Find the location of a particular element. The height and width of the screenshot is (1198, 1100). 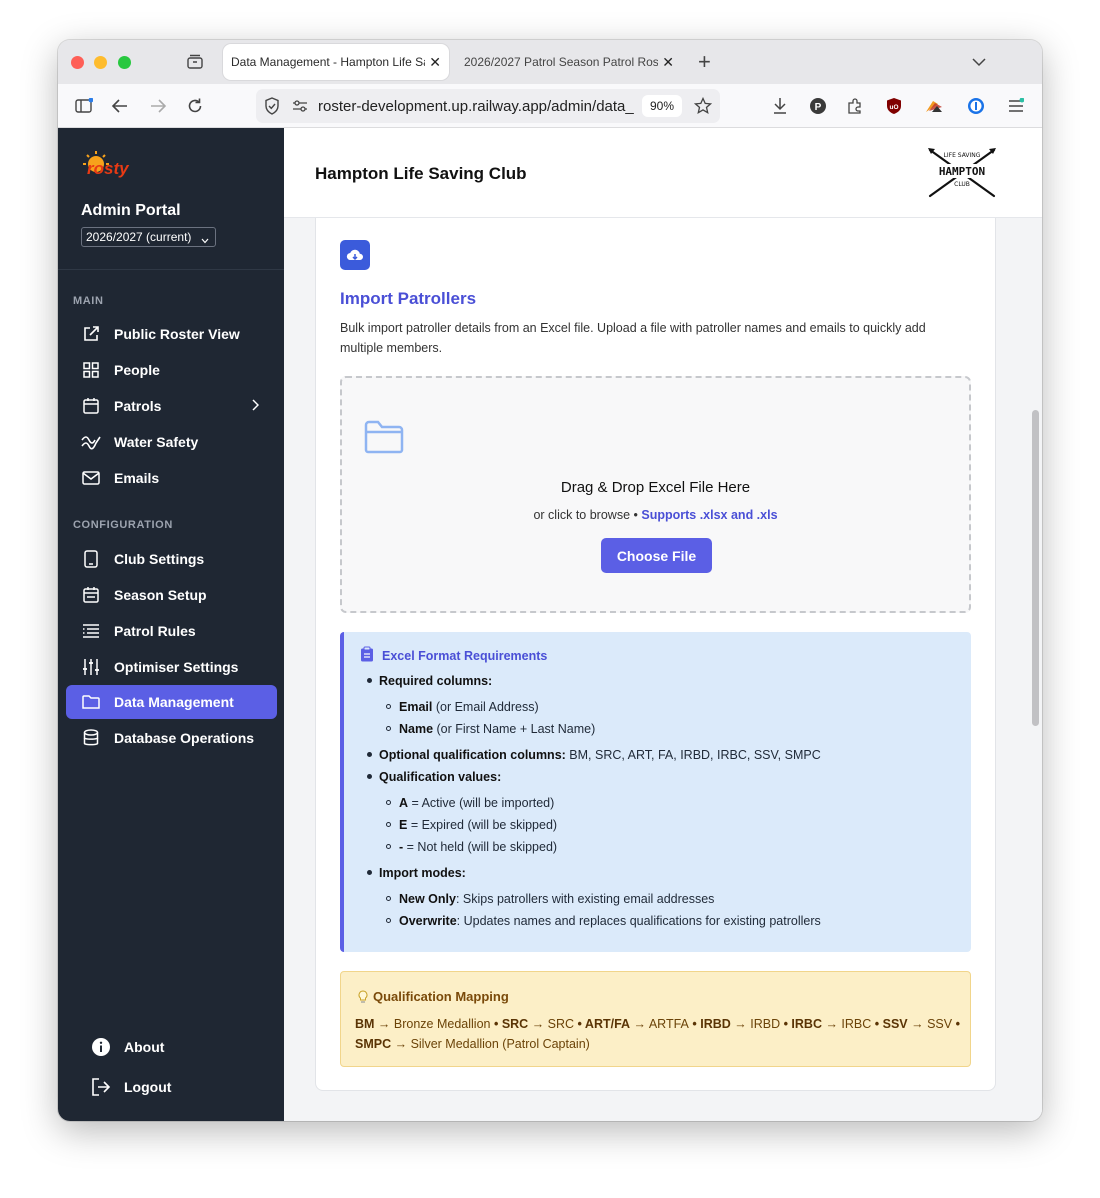

svg-text: P is located at coordinates (818, 107).